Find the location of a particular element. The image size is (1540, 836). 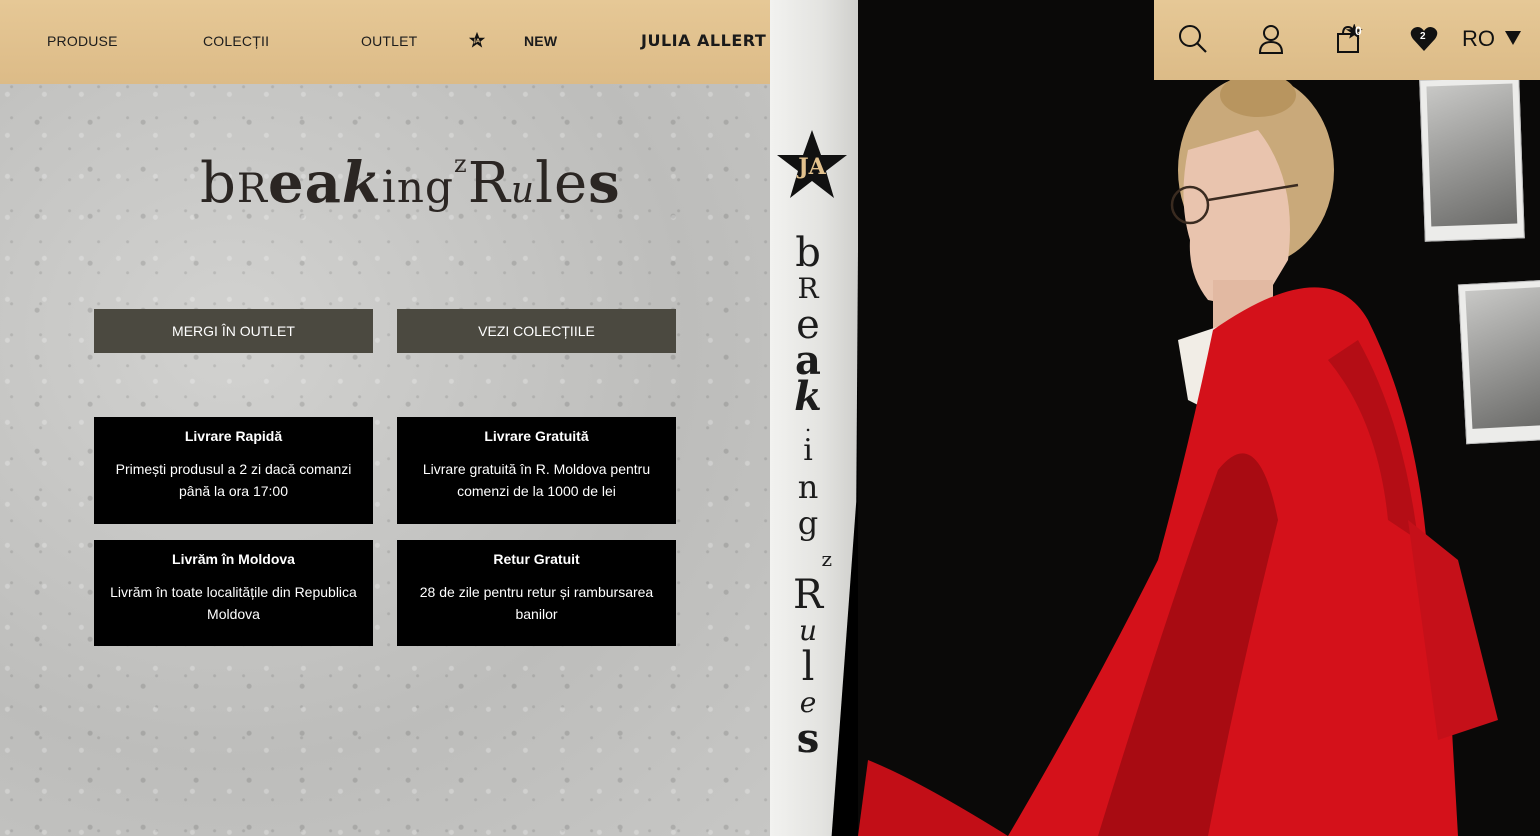

vertical-letter: k is located at coordinates (808, 396).